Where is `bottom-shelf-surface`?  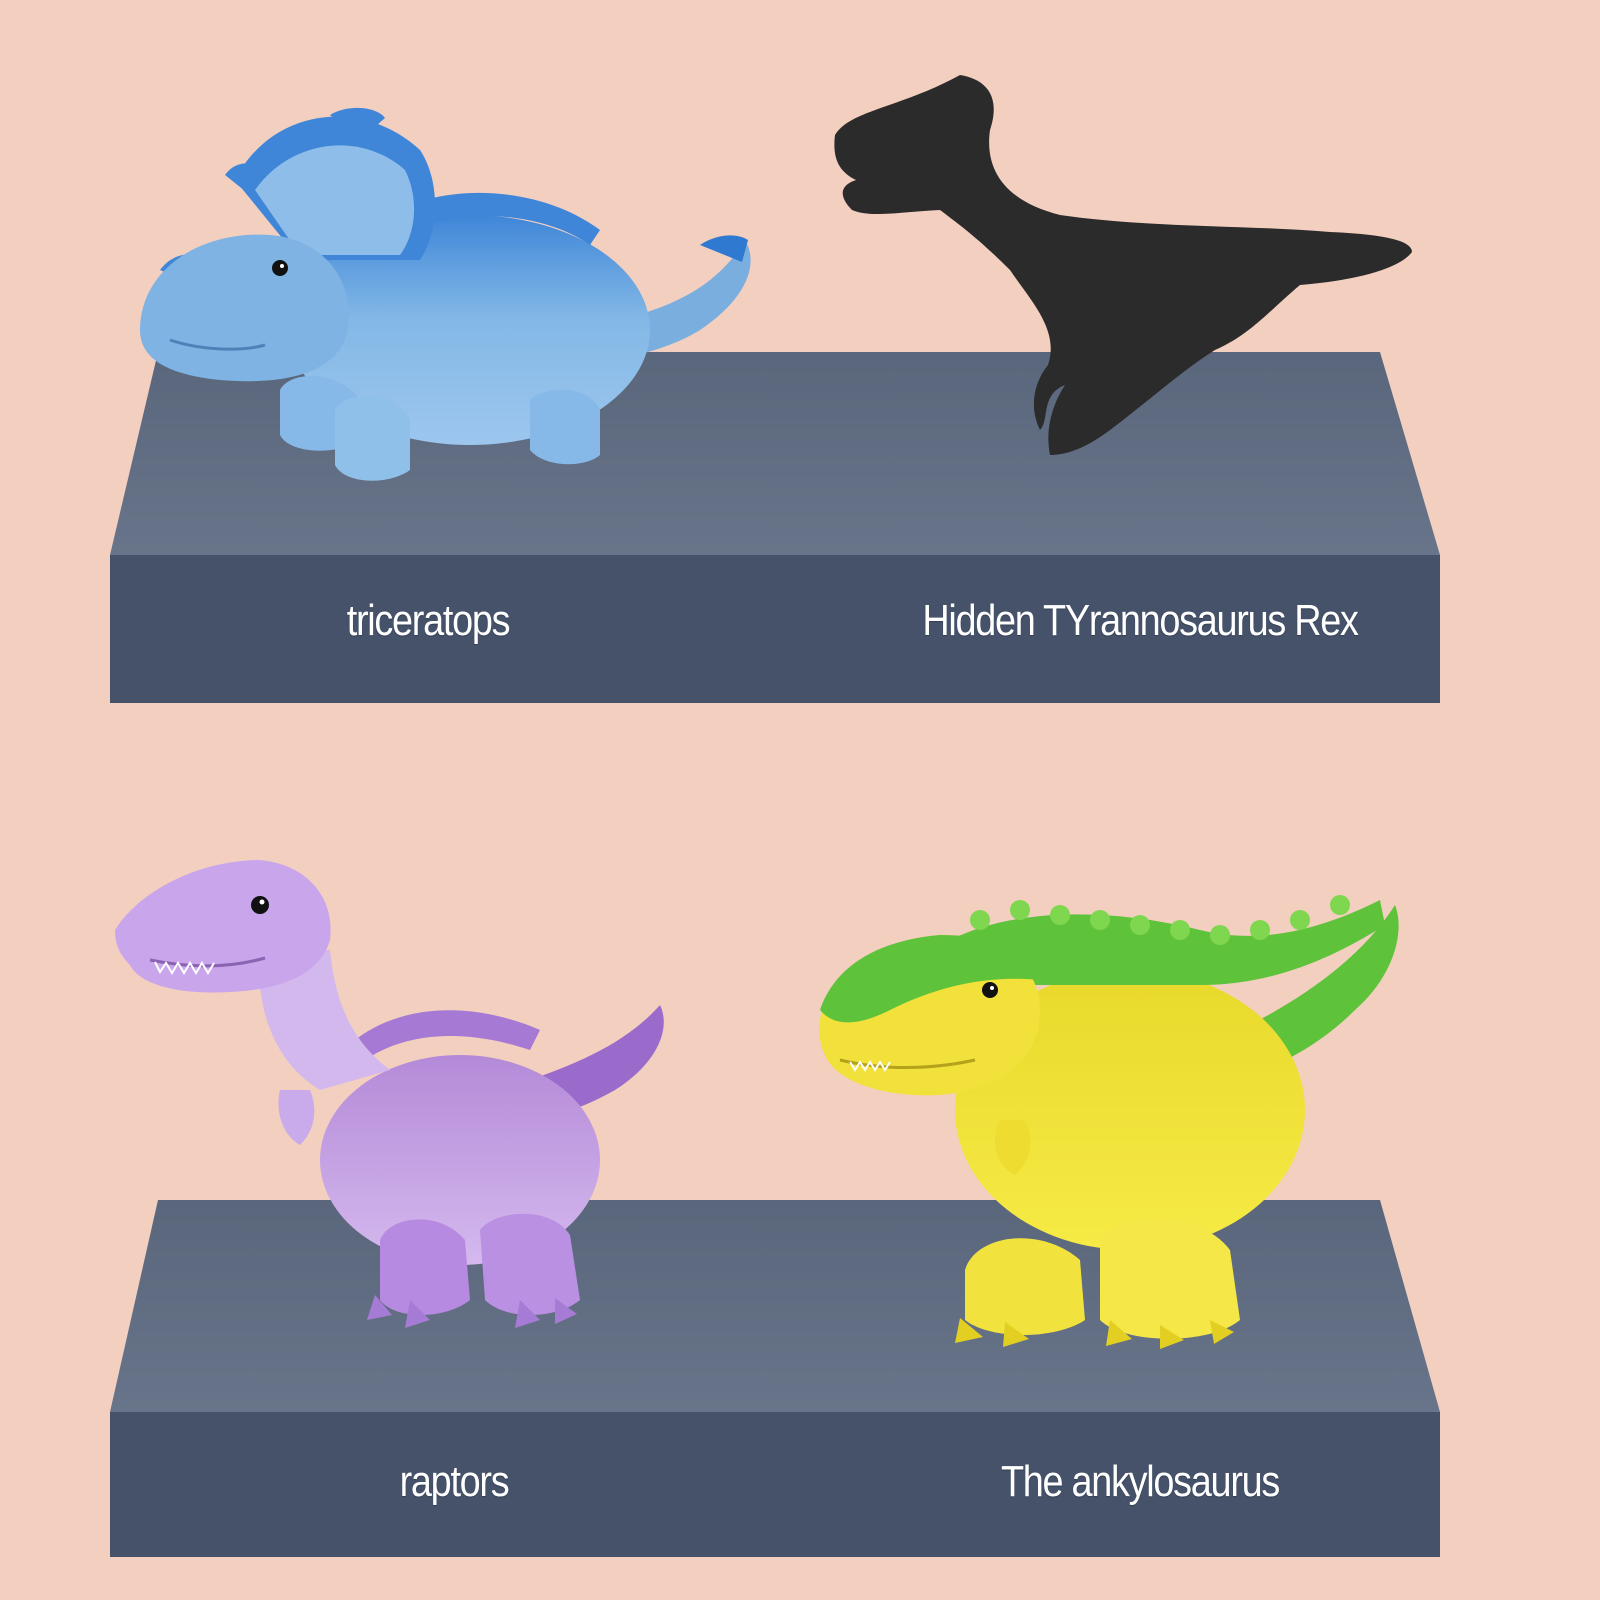
bottom-shelf-surface is located at coordinates (775, 1306).